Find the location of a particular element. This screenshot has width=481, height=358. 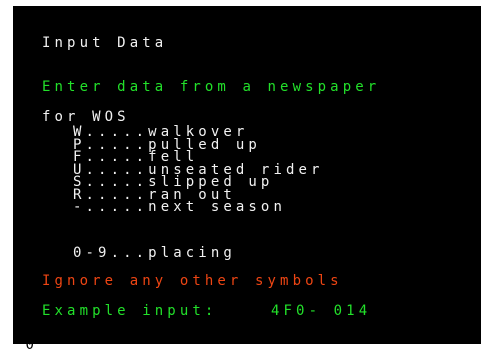

screen-title: Input Data is located at coordinates (105, 43).